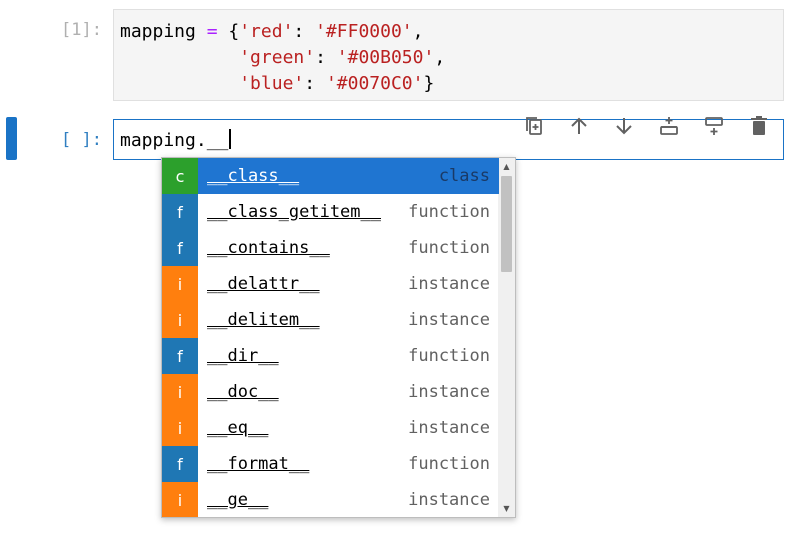  I want to click on delete-cell-button, so click(758, 126).